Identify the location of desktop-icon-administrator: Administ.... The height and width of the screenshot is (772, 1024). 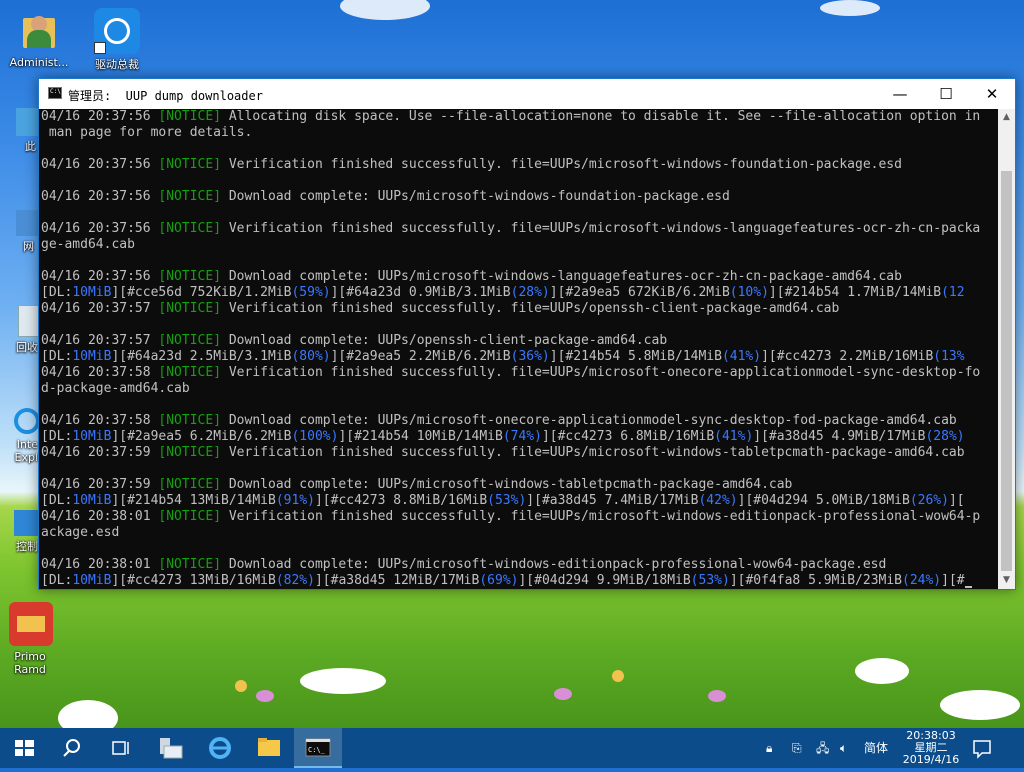
(39, 38).